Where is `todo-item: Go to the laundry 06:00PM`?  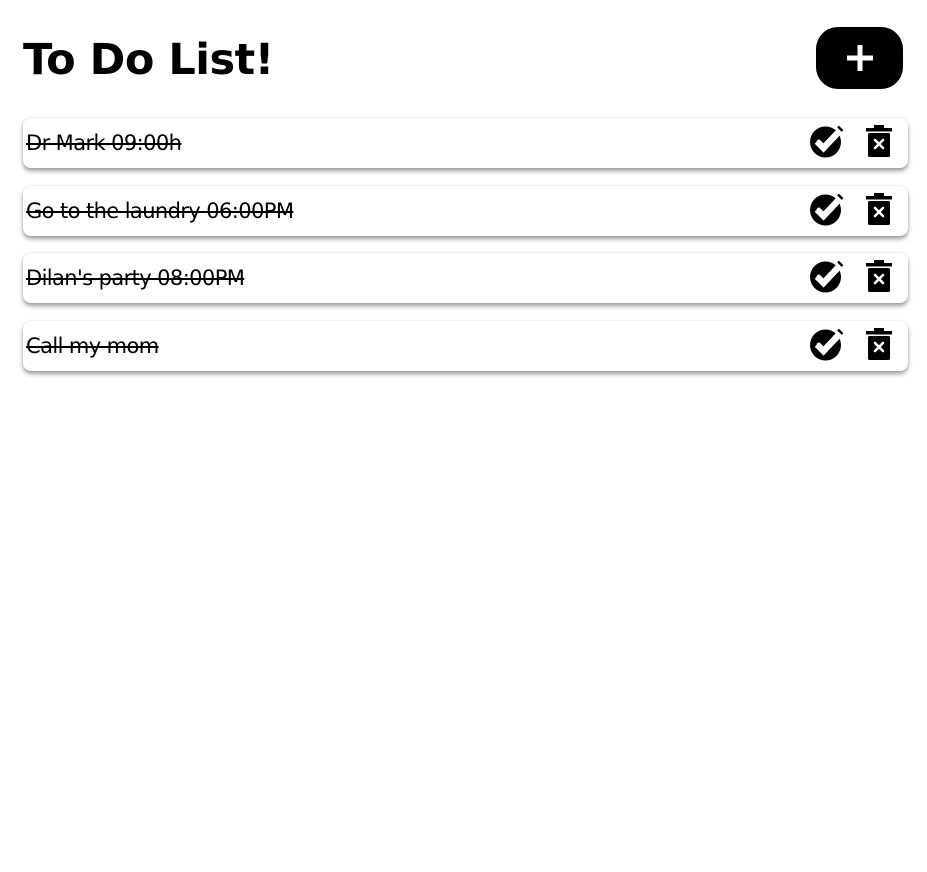
todo-item: Go to the laundry 06:00PM is located at coordinates (465, 211).